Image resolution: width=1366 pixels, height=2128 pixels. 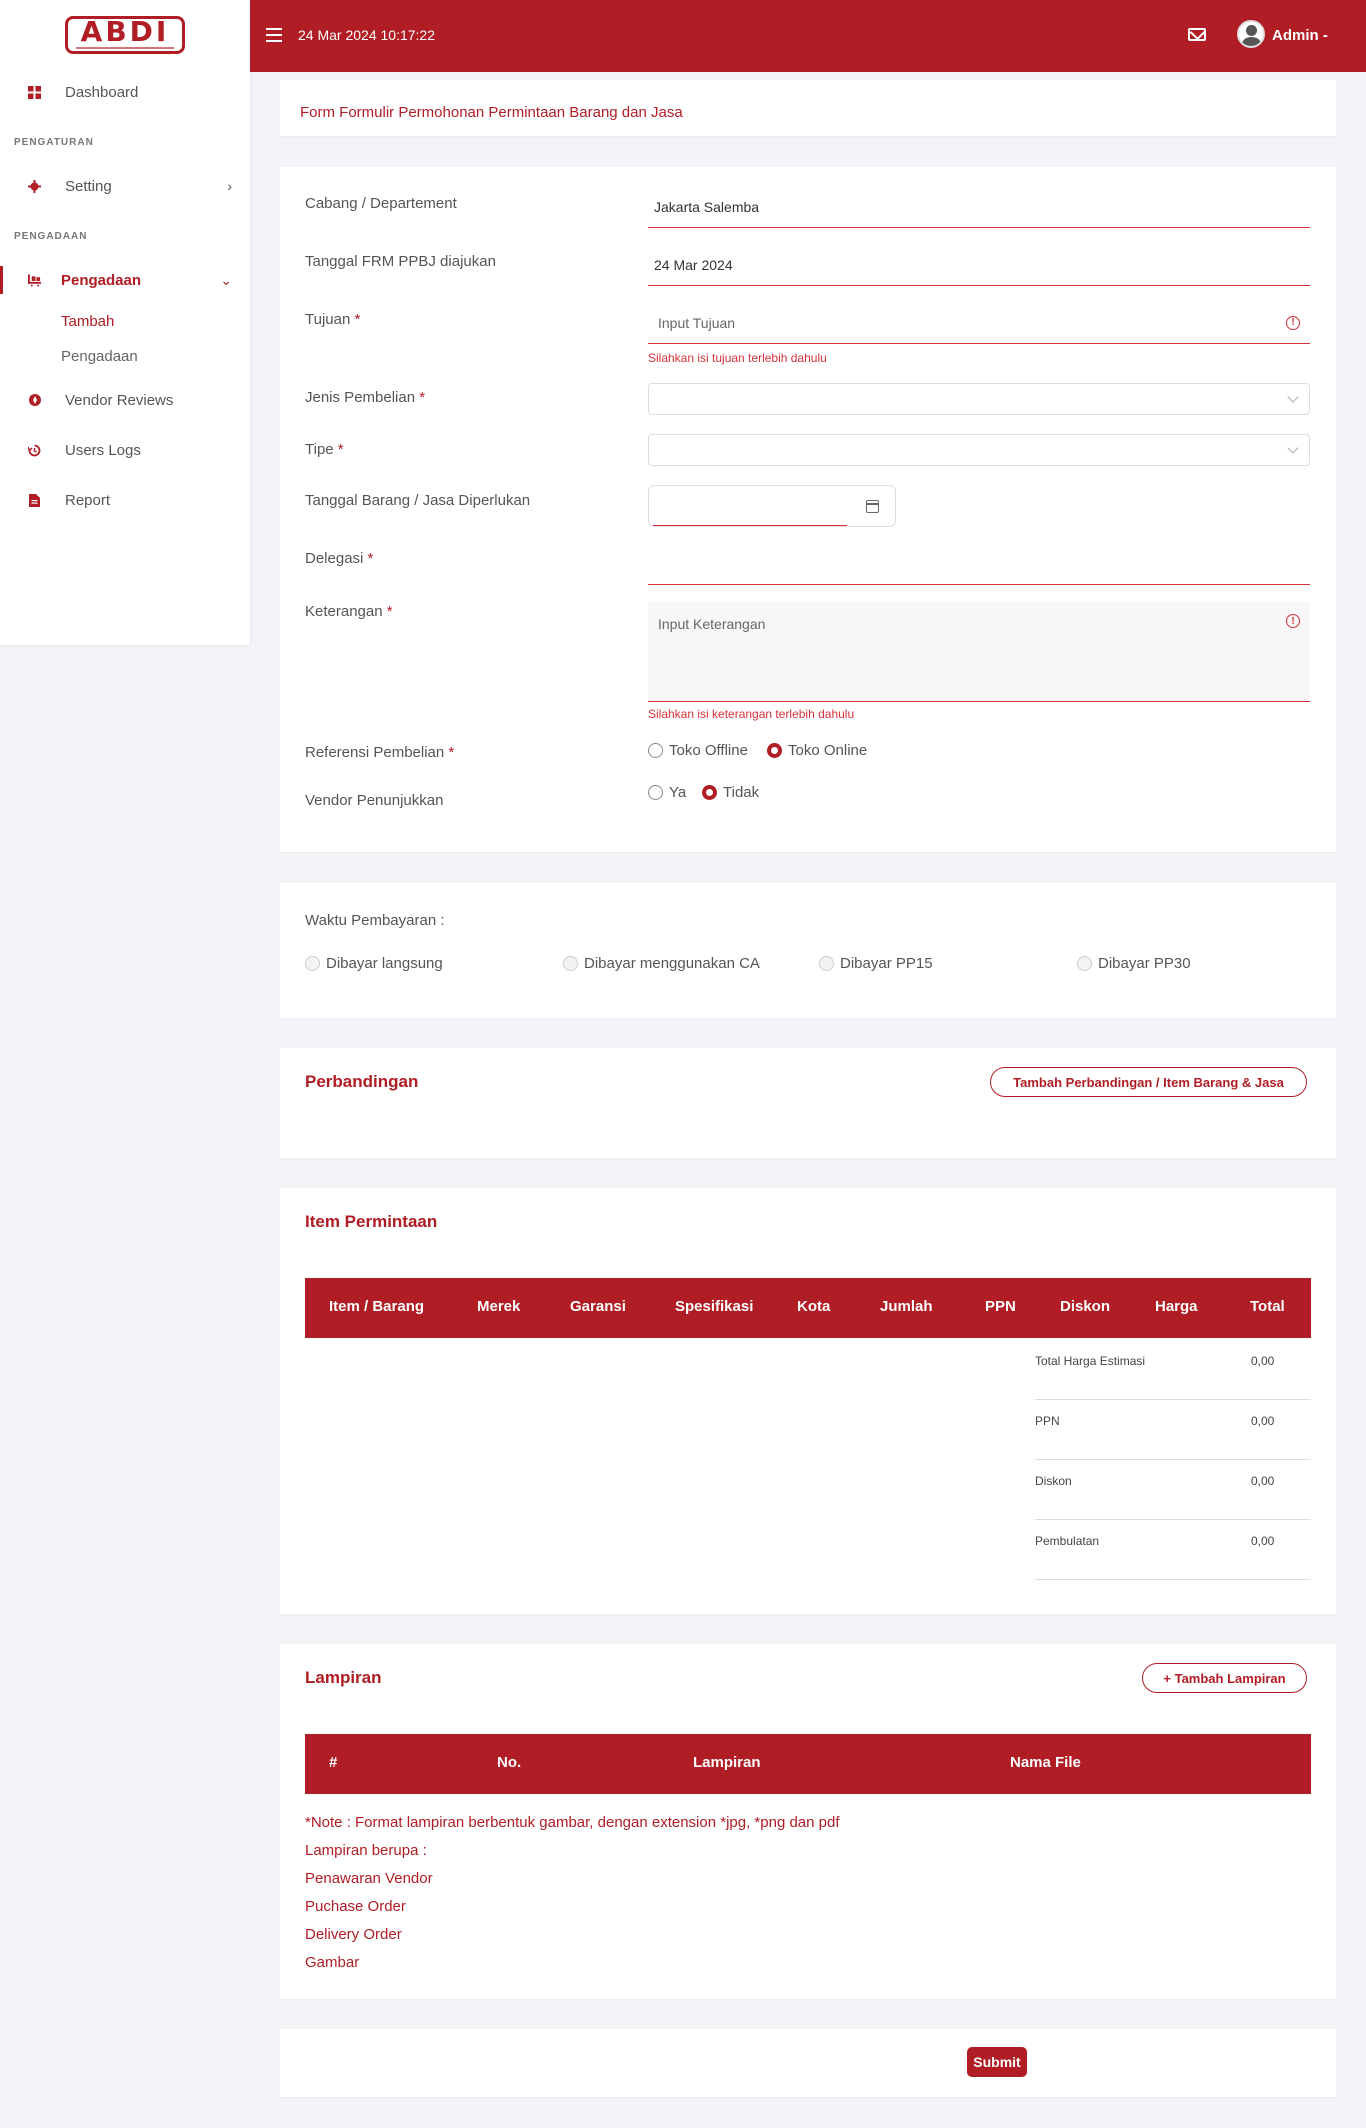 I want to click on tanggal-field: 24 Mar 2024, so click(x=979, y=265).